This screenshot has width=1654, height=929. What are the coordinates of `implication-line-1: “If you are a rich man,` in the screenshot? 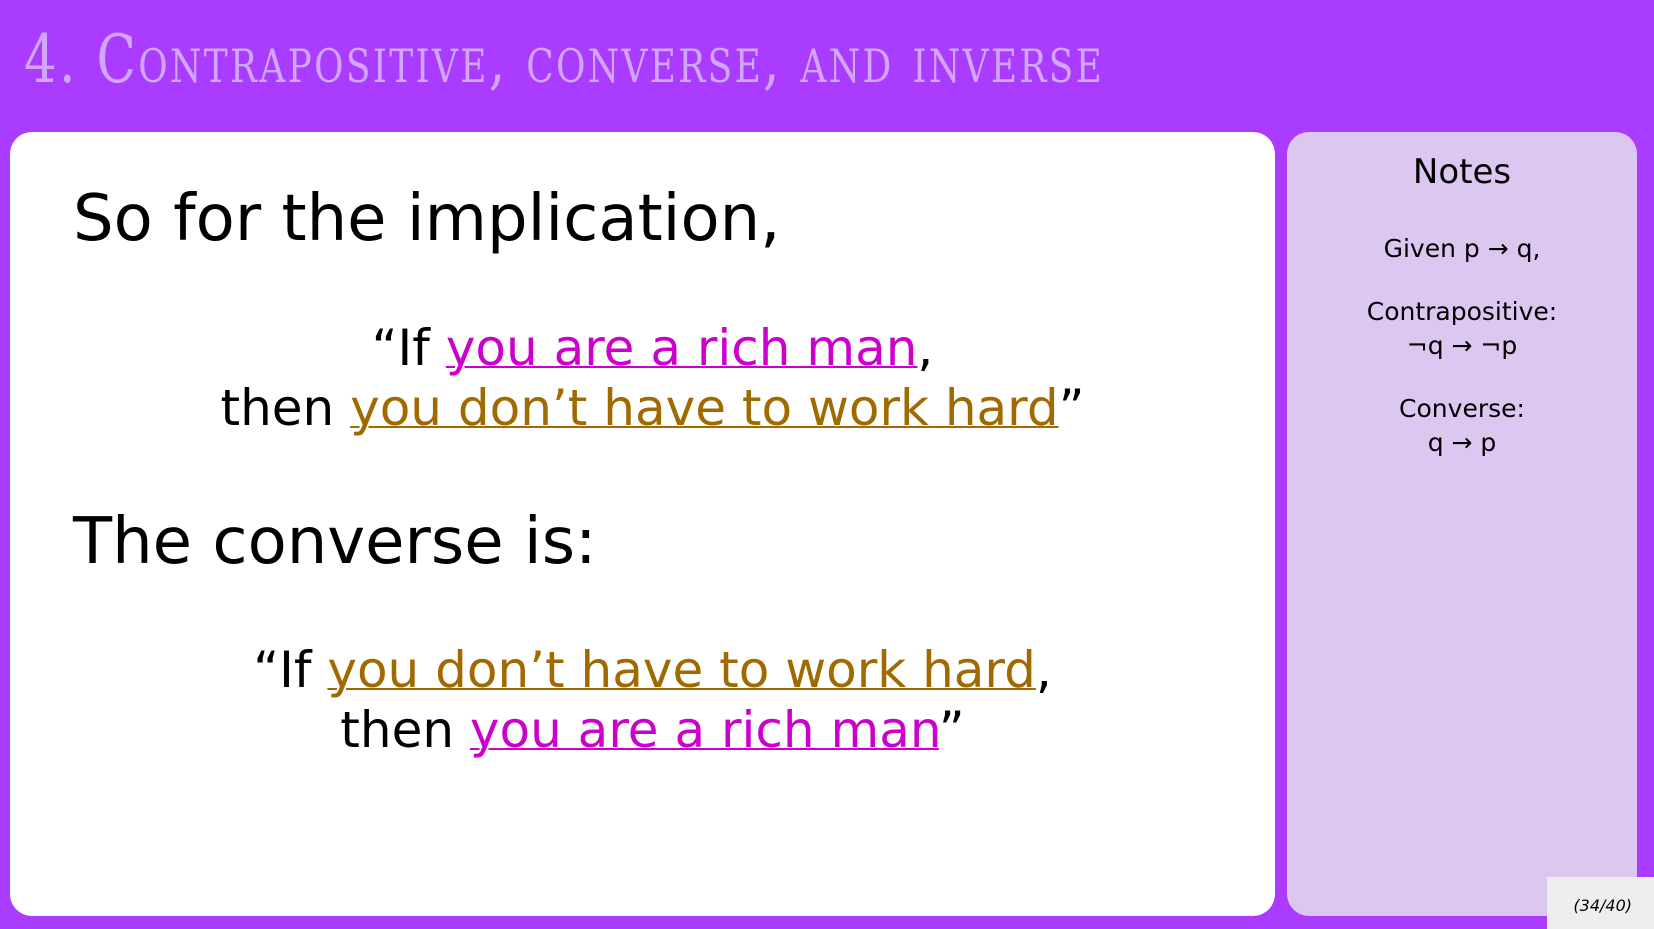 It's located at (652, 348).